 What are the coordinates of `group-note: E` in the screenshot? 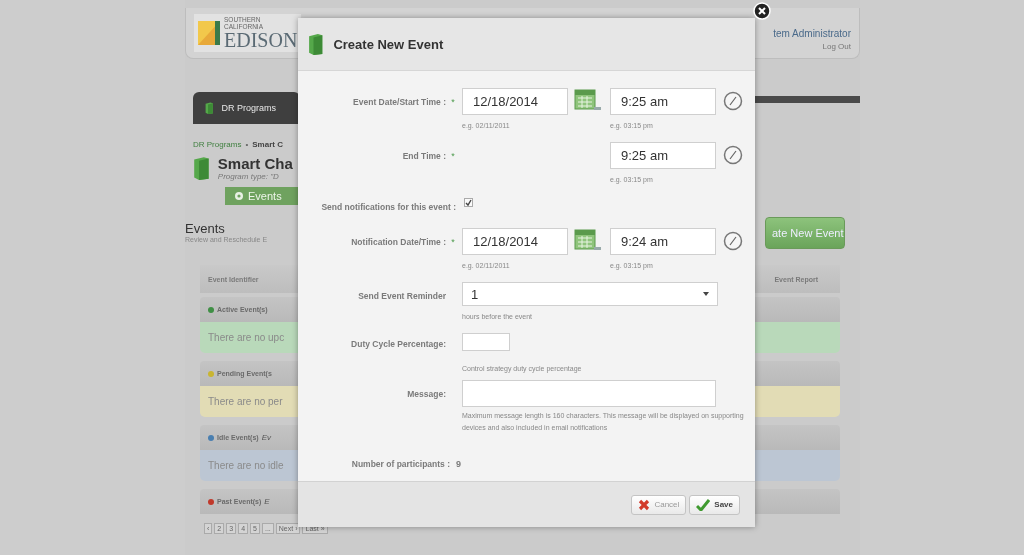 It's located at (267, 501).